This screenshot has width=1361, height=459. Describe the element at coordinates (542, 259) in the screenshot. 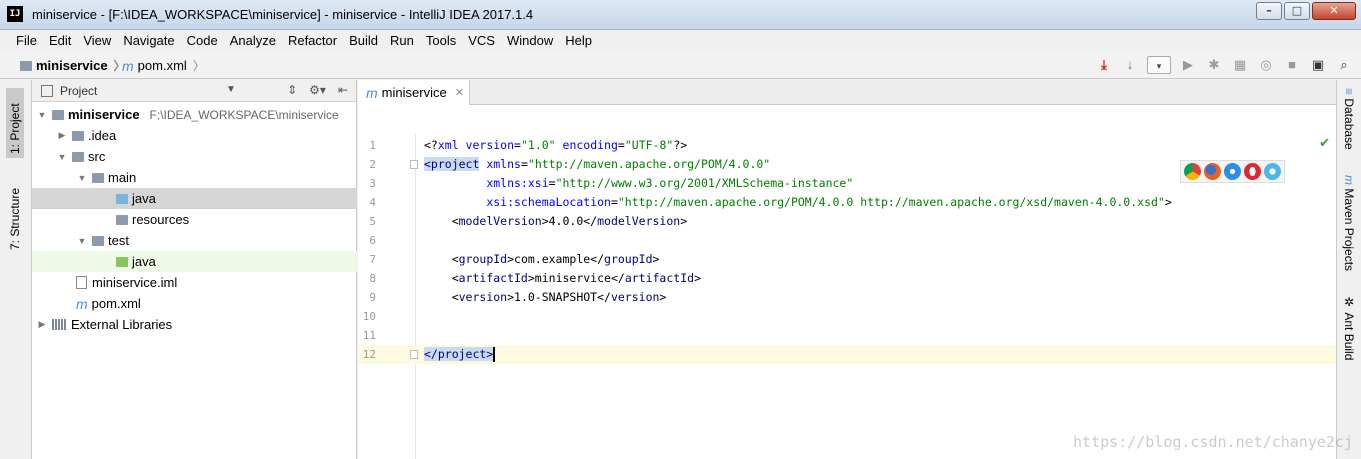

I see `code-text: <groupId>com.example</groupId>` at that location.